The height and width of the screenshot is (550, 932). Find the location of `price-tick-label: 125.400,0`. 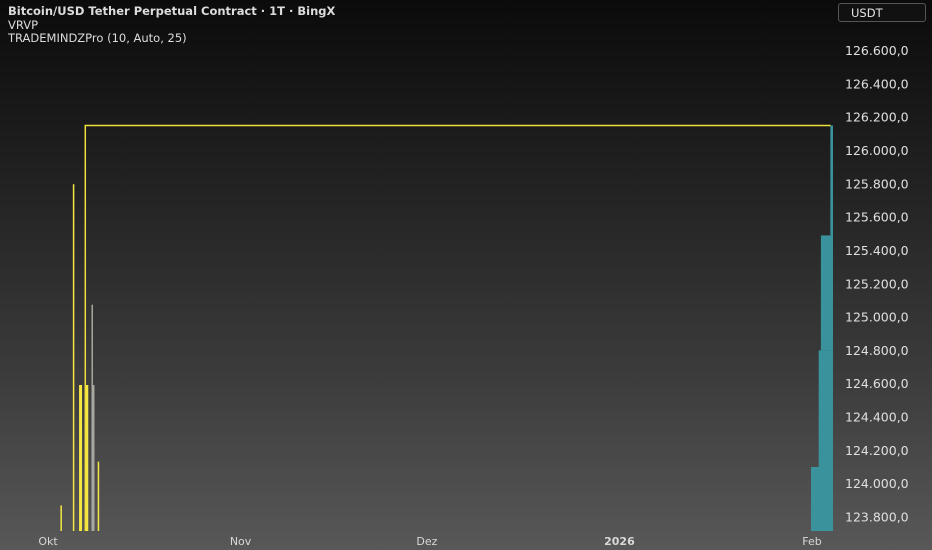

price-tick-label: 125.400,0 is located at coordinates (877, 250).